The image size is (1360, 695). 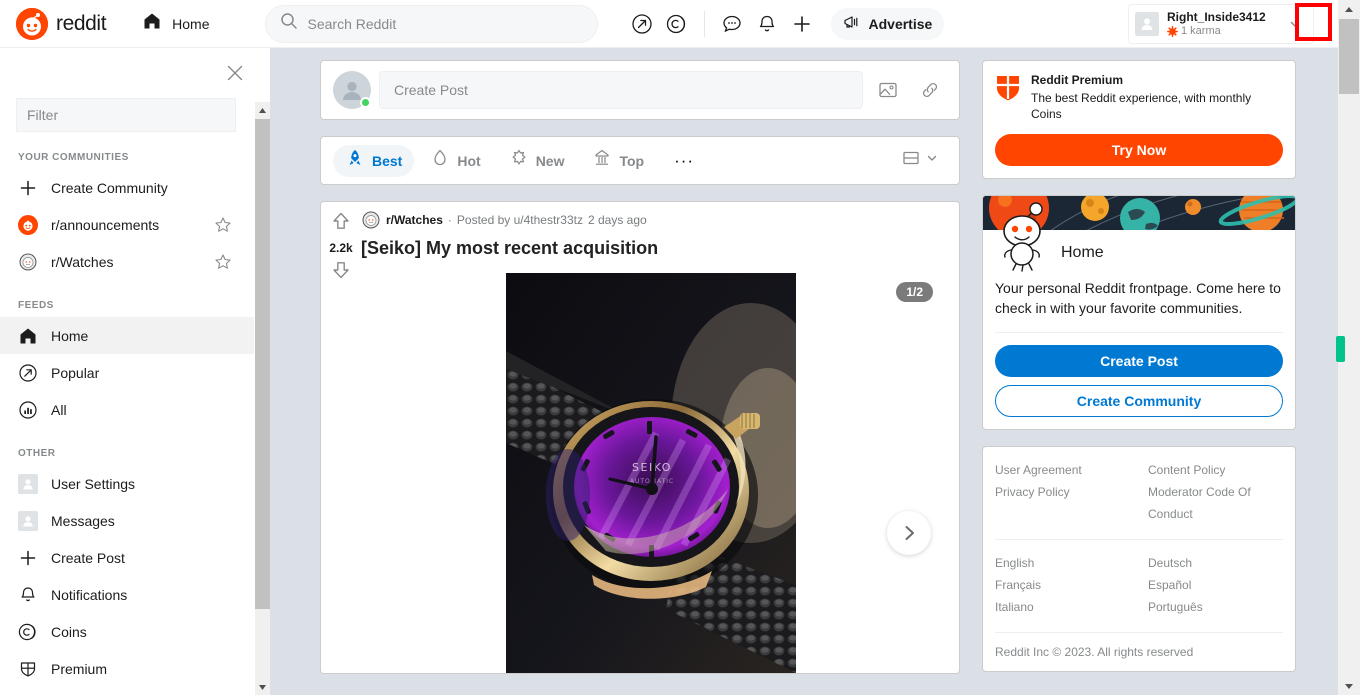 What do you see at coordinates (127, 261) in the screenshot?
I see `sidebar-item-r-watches: r/Watches` at bounding box center [127, 261].